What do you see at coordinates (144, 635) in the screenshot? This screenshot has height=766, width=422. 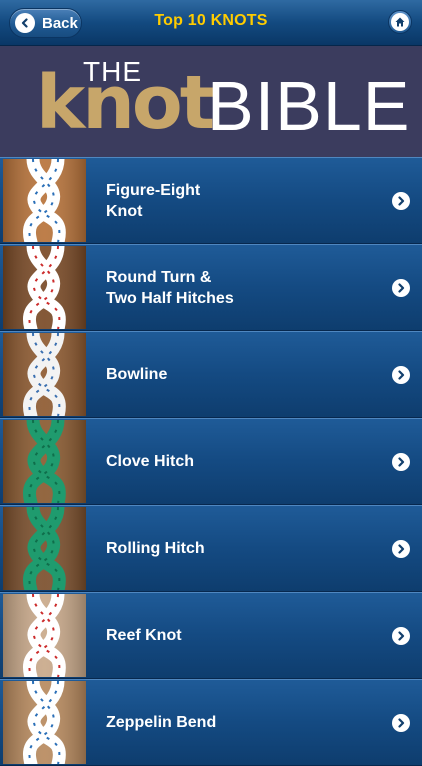 I see `knot-name: Reef Knot` at bounding box center [144, 635].